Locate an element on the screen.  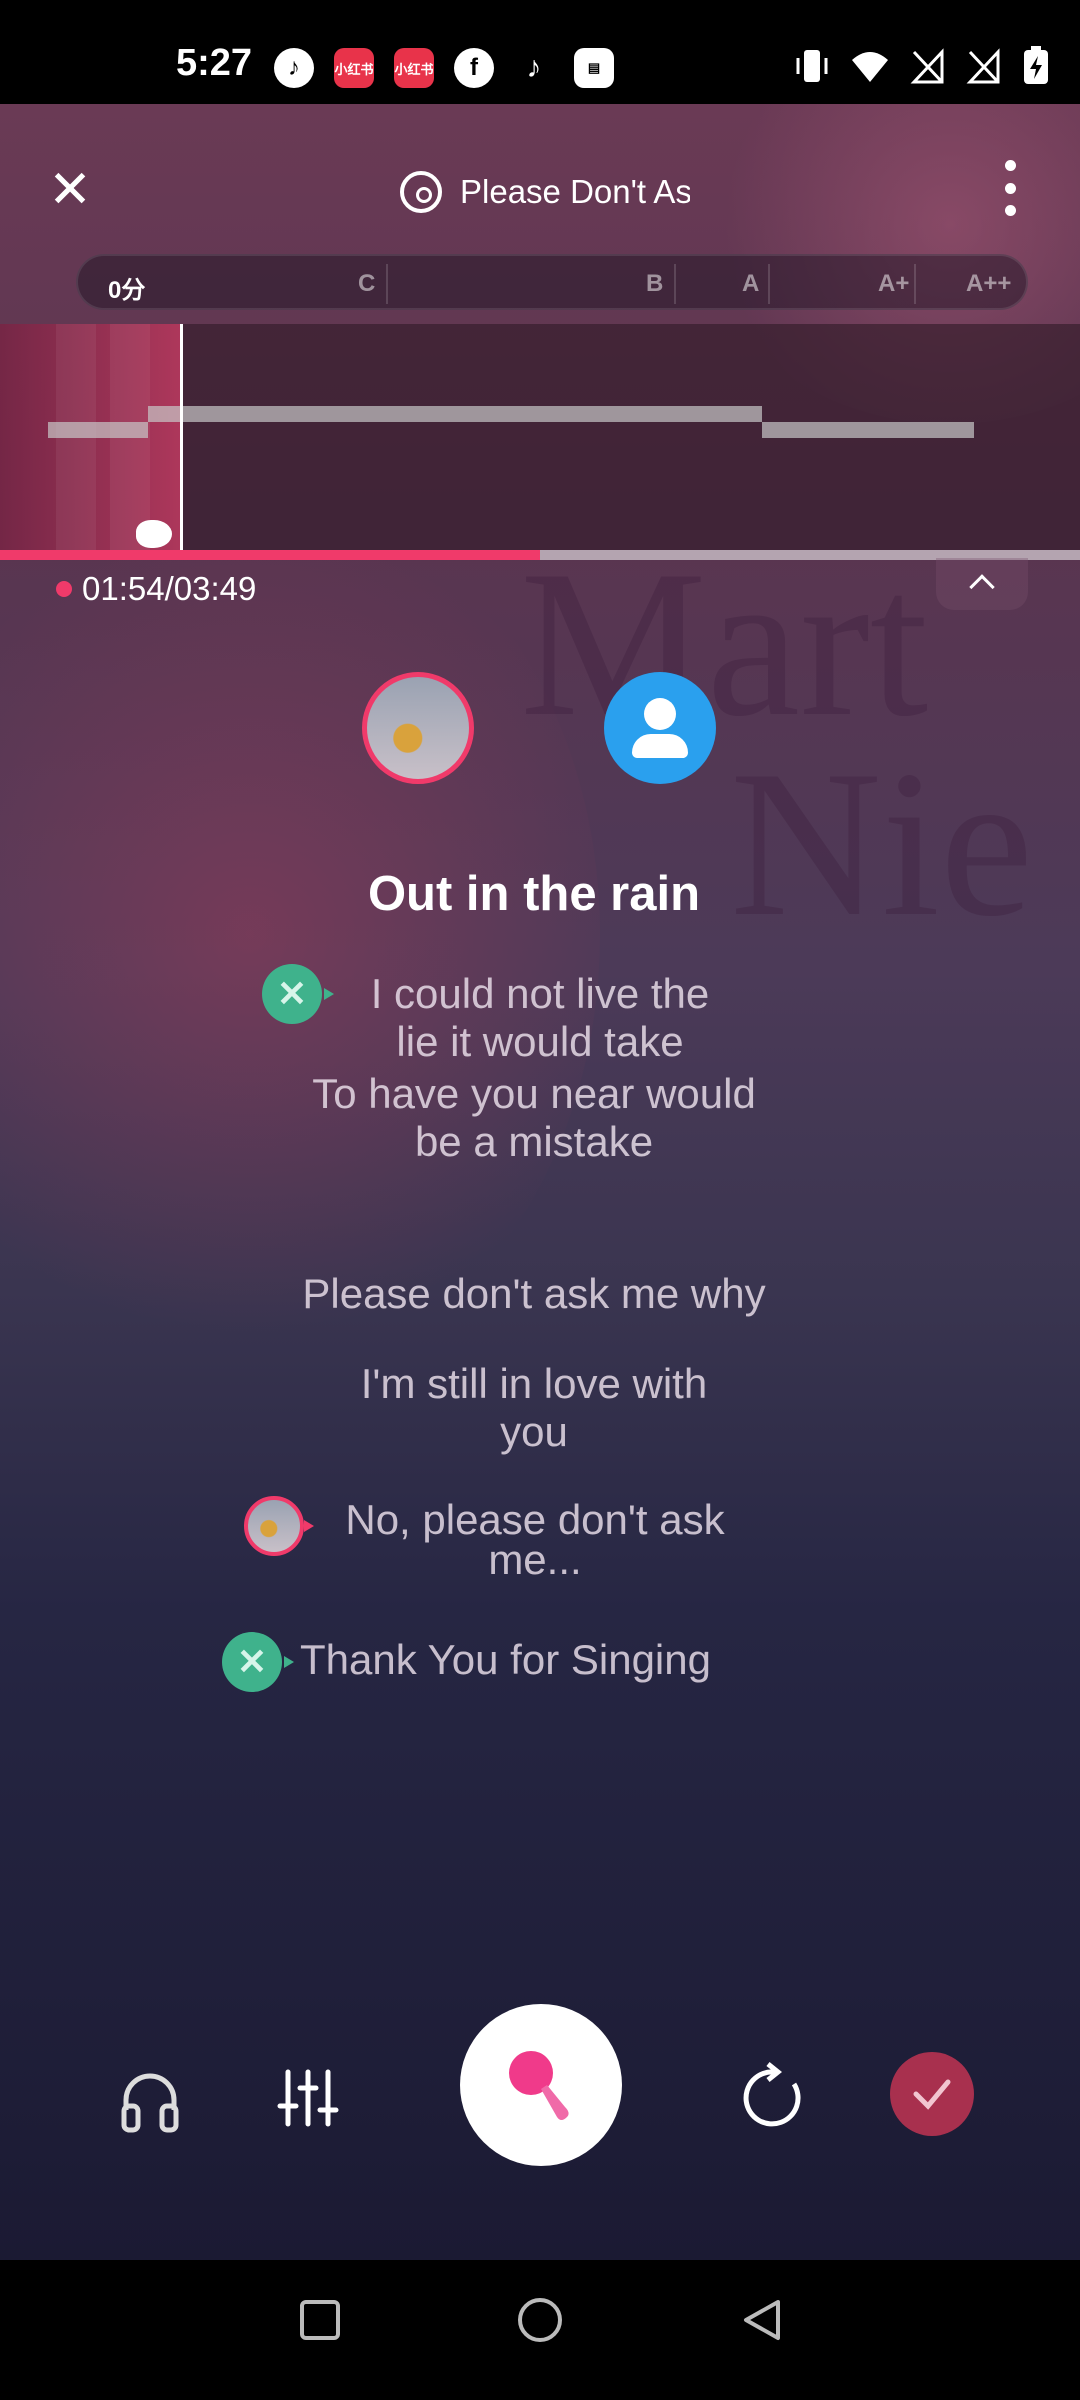
top-bar: ✕ Please Don't Ask Me is located at coordinates (540, 184).